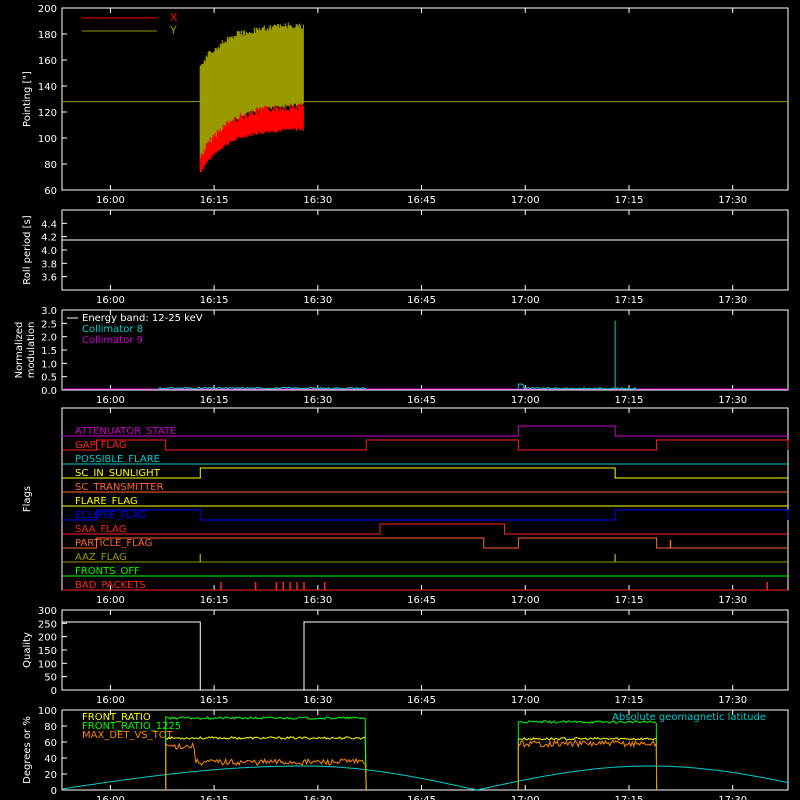  I want to click on y-tick-label: 160, so click(47, 61).